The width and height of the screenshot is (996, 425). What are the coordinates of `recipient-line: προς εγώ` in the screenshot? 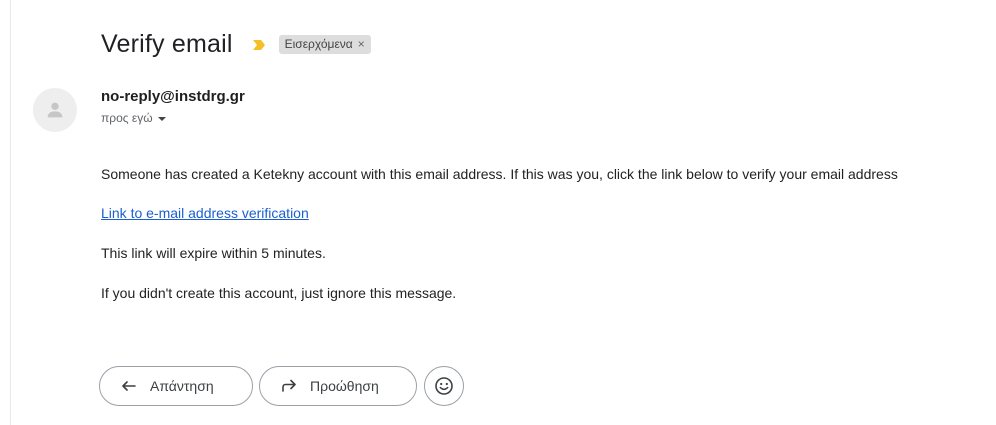 It's located at (133, 118).